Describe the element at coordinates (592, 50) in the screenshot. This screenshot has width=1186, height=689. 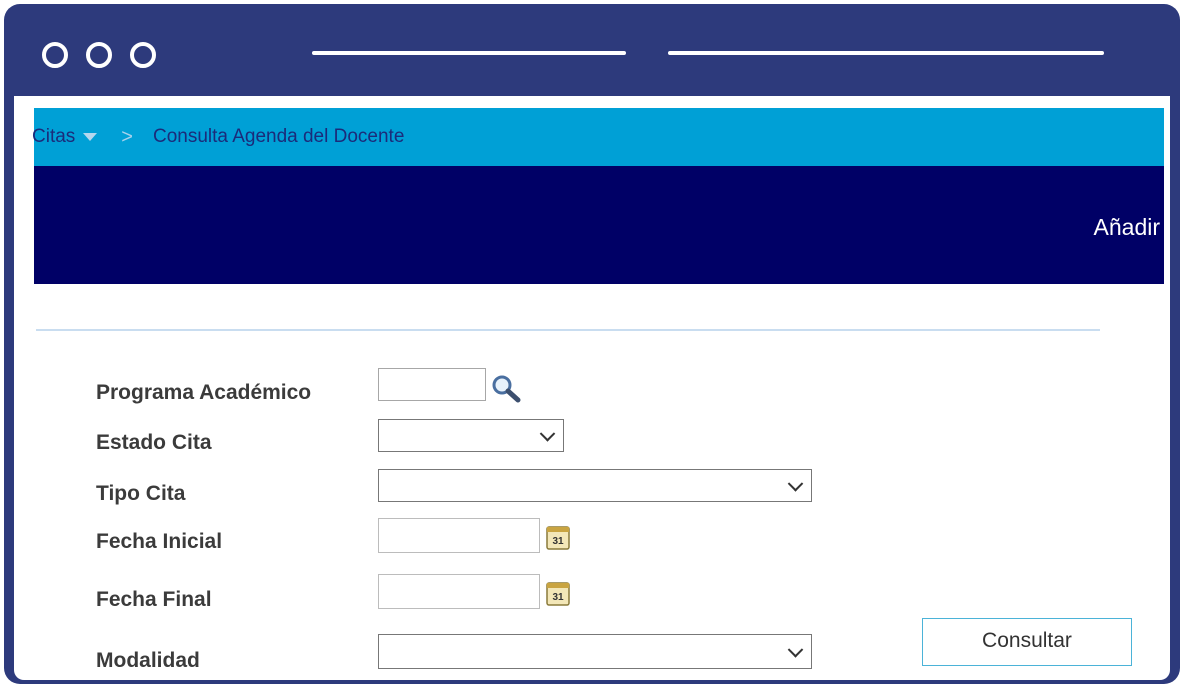
I see `window-titlebar` at that location.